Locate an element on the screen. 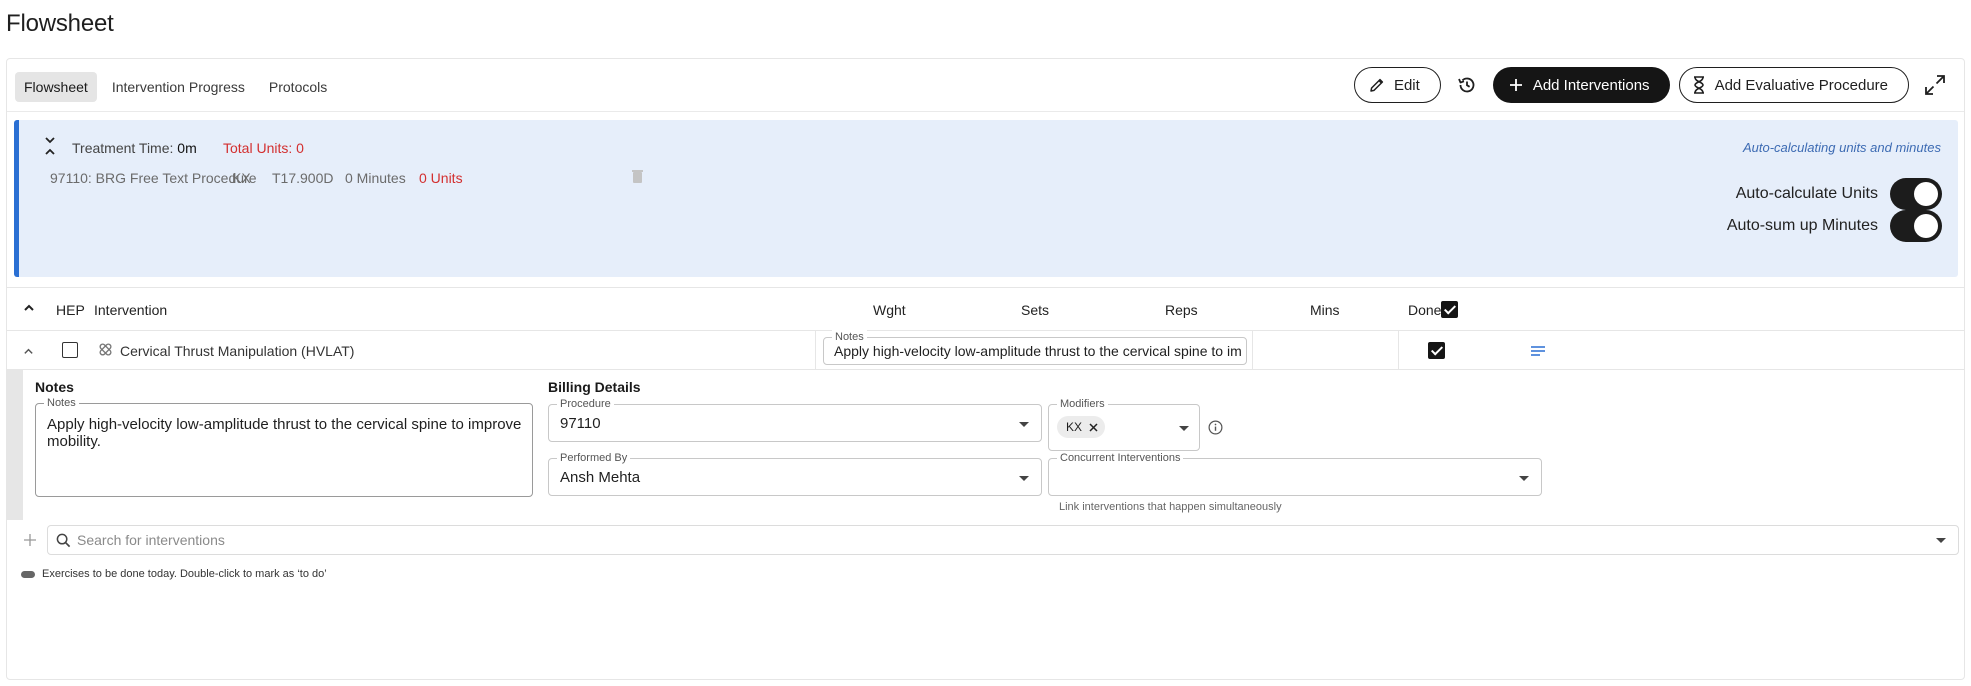  trash-icon is located at coordinates (637, 176).